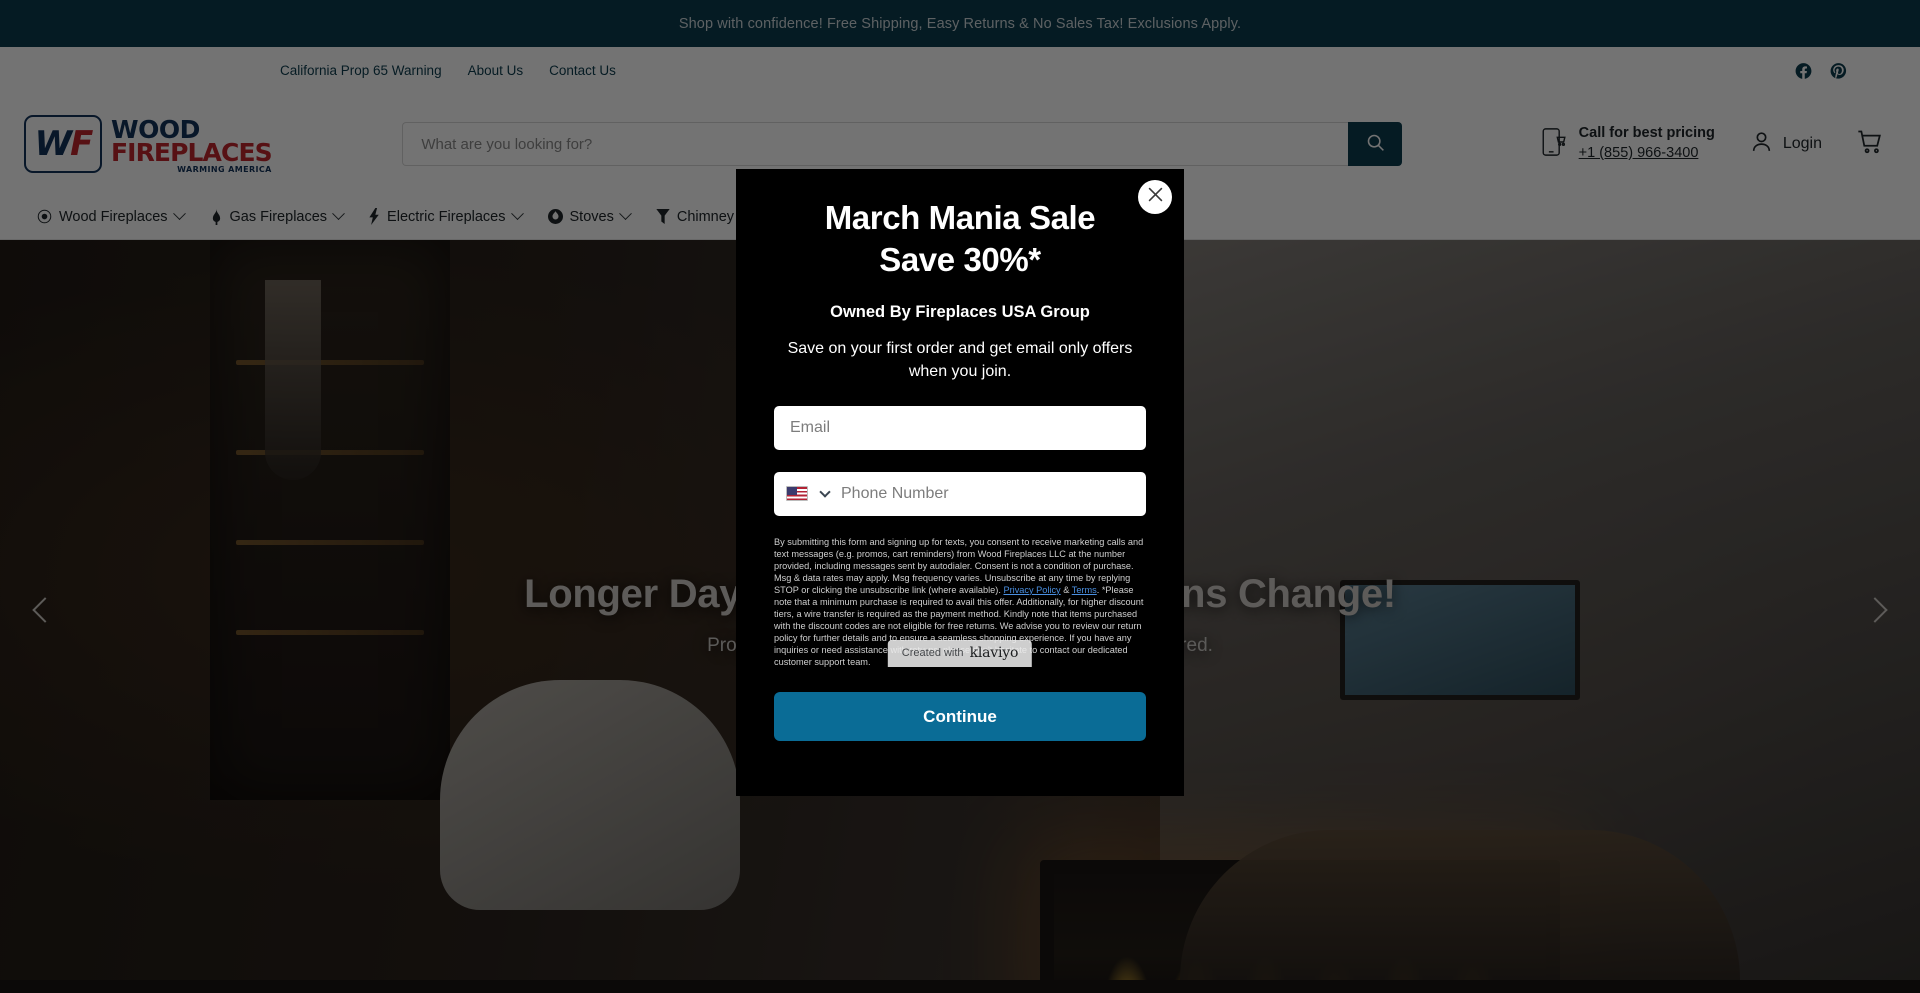 The width and height of the screenshot is (1920, 993). Describe the element at coordinates (1031, 590) in the screenshot. I see `privacy-policy-link: Privacy Policy` at that location.